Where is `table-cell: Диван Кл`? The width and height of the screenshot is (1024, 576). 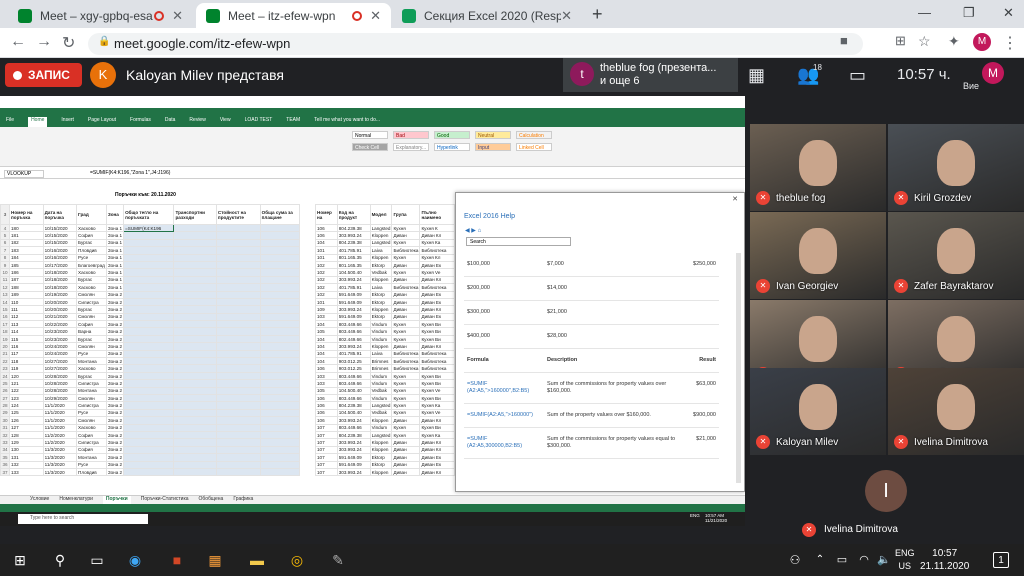 table-cell: Диван Кл is located at coordinates (437, 280).